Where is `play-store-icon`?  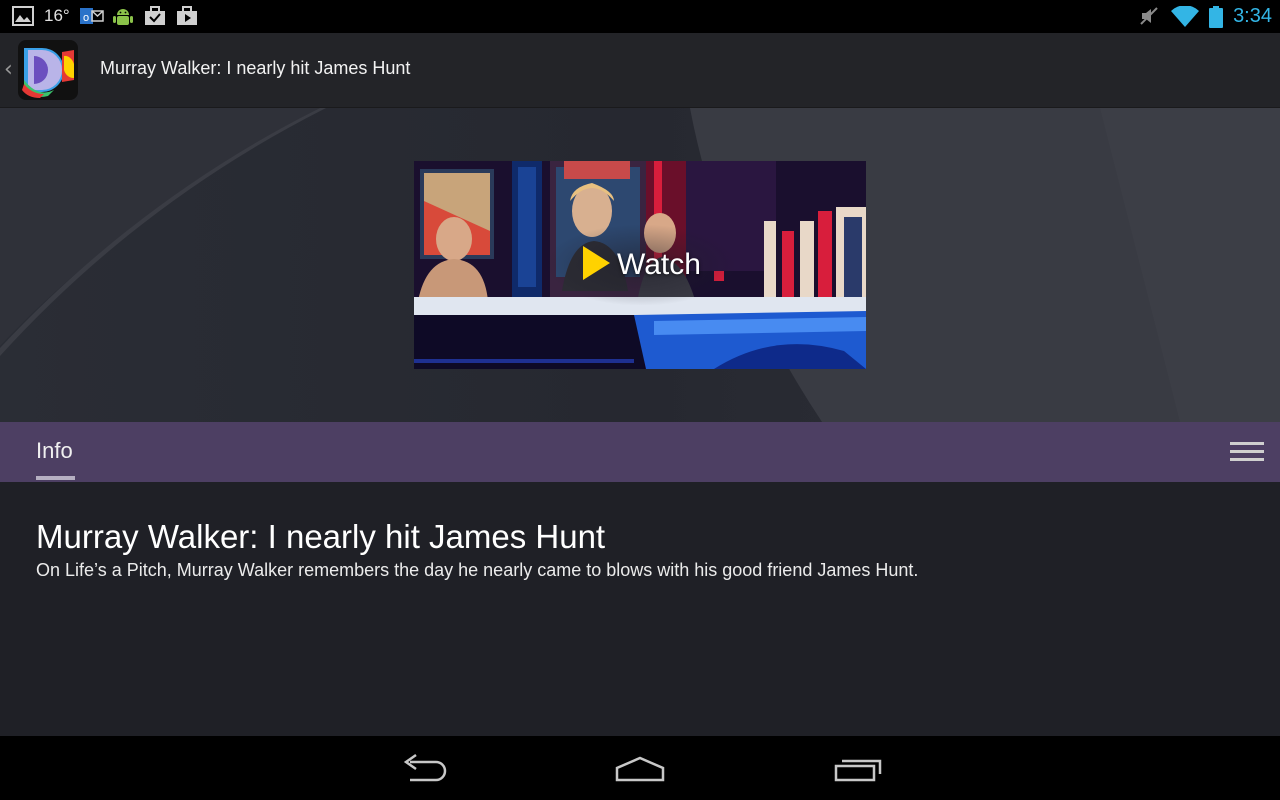 play-store-icon is located at coordinates (187, 16).